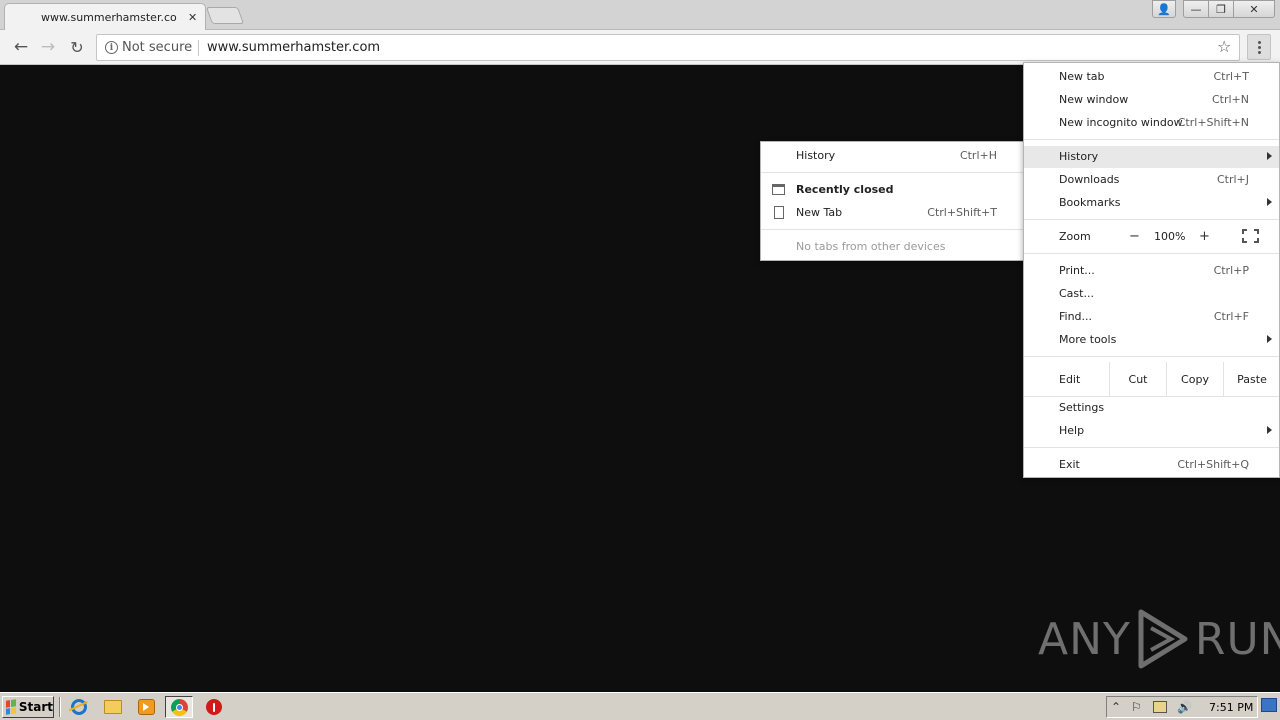  What do you see at coordinates (293, 47) in the screenshot?
I see `url-text: www.summerhamster.com` at bounding box center [293, 47].